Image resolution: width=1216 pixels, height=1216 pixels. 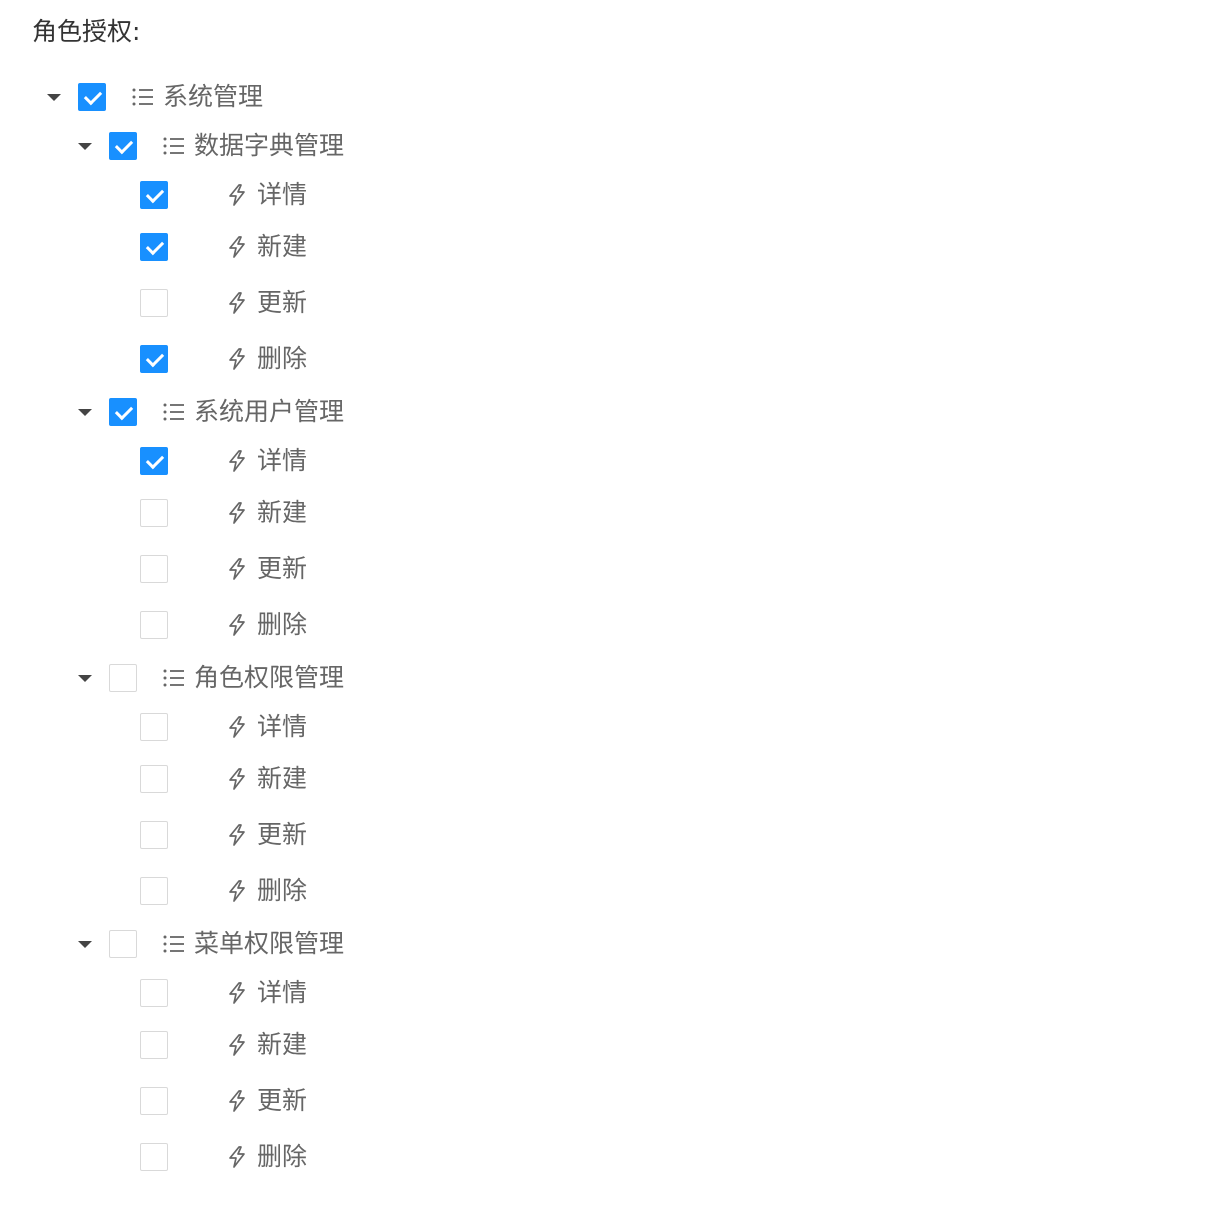 What do you see at coordinates (213, 97) in the screenshot?
I see `tree-node-title: 系统管理` at bounding box center [213, 97].